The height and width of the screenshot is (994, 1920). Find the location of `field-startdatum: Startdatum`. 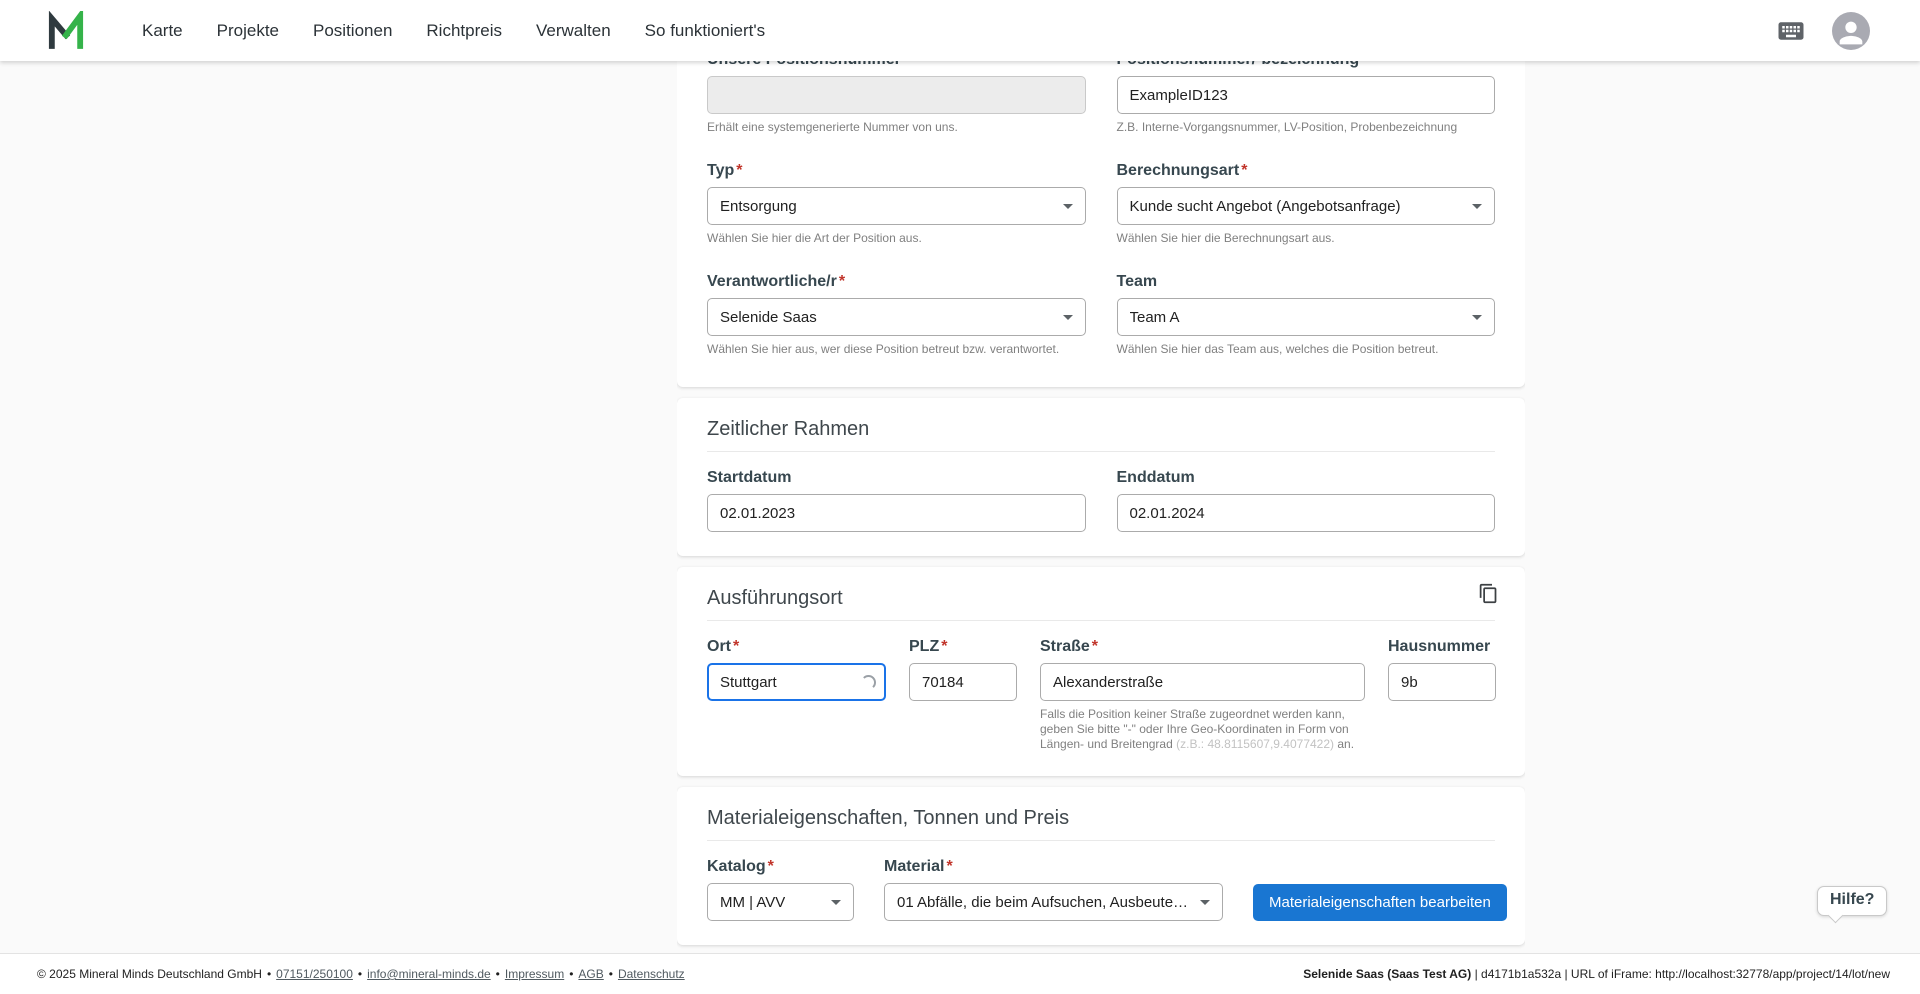

field-startdatum: Startdatum is located at coordinates (896, 500).